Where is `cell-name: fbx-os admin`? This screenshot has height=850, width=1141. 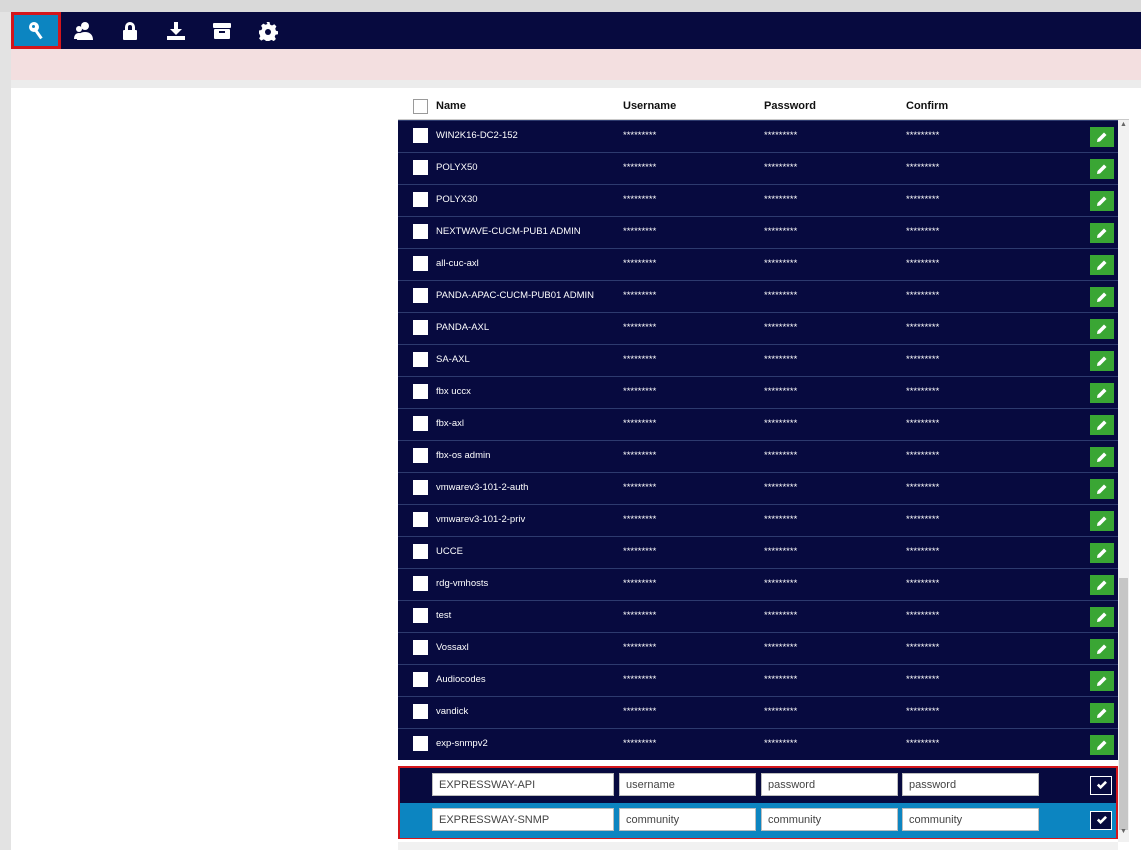 cell-name: fbx-os admin is located at coordinates (463, 455).